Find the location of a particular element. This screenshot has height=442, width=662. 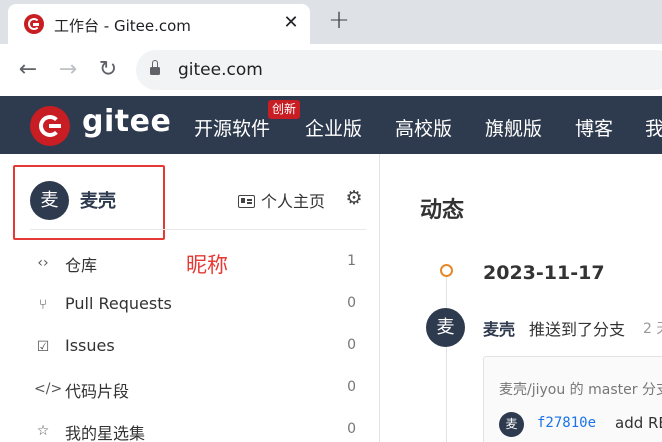

sidebar-item-count: 1 is located at coordinates (351, 261).